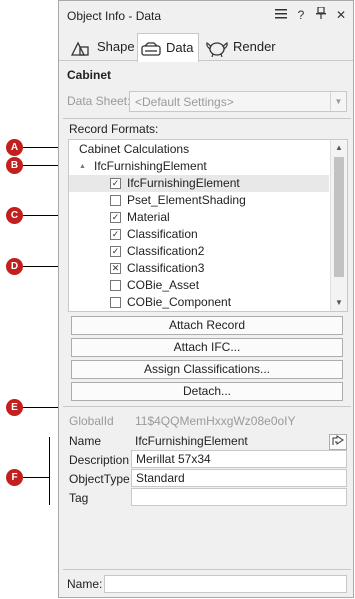 This screenshot has height=599, width=355. I want to click on tab-bar: Shape Data Render, so click(206, 46).